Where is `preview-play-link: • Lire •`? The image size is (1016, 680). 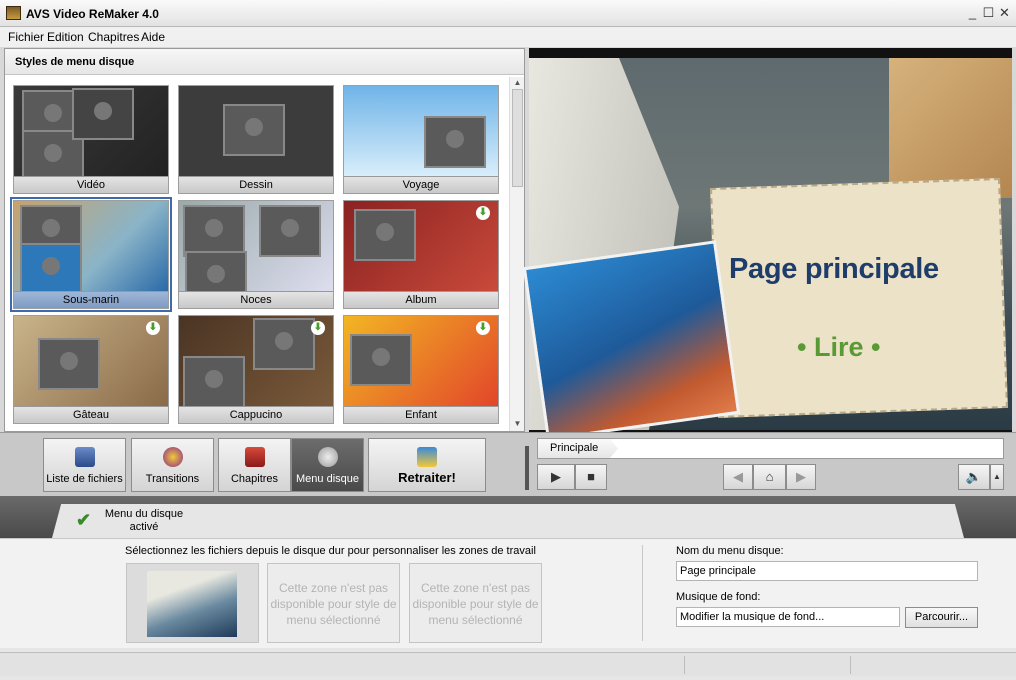 preview-play-link: • Lire • is located at coordinates (838, 347).